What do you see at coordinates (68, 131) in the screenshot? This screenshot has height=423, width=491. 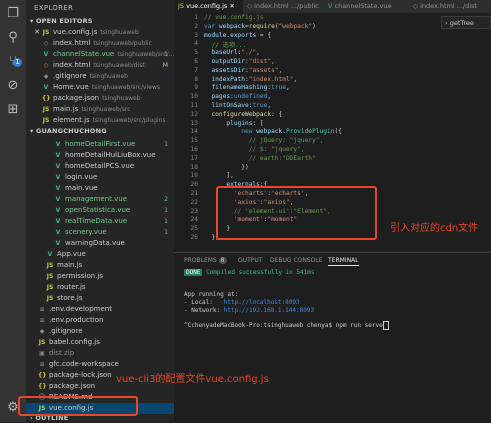 I see `project-header: ▾ GUANGCHUCHONG` at bounding box center [68, 131].